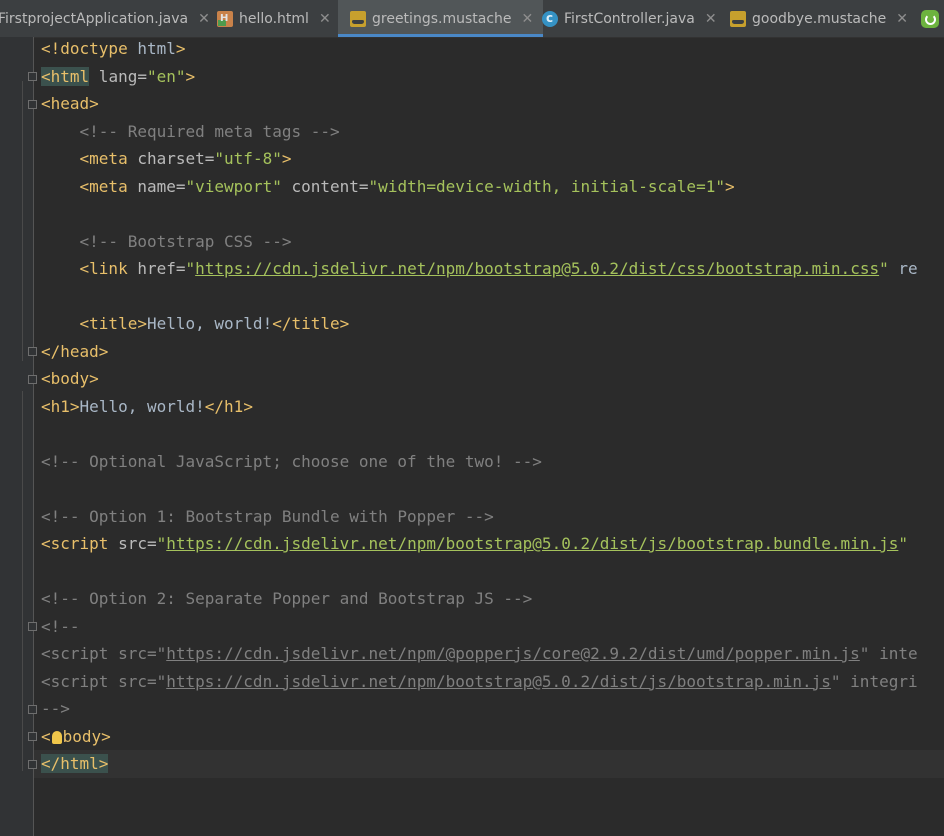 The height and width of the screenshot is (836, 944). Describe the element at coordinates (118, 76) in the screenshot. I see `code-line: <html lang="en">` at that location.